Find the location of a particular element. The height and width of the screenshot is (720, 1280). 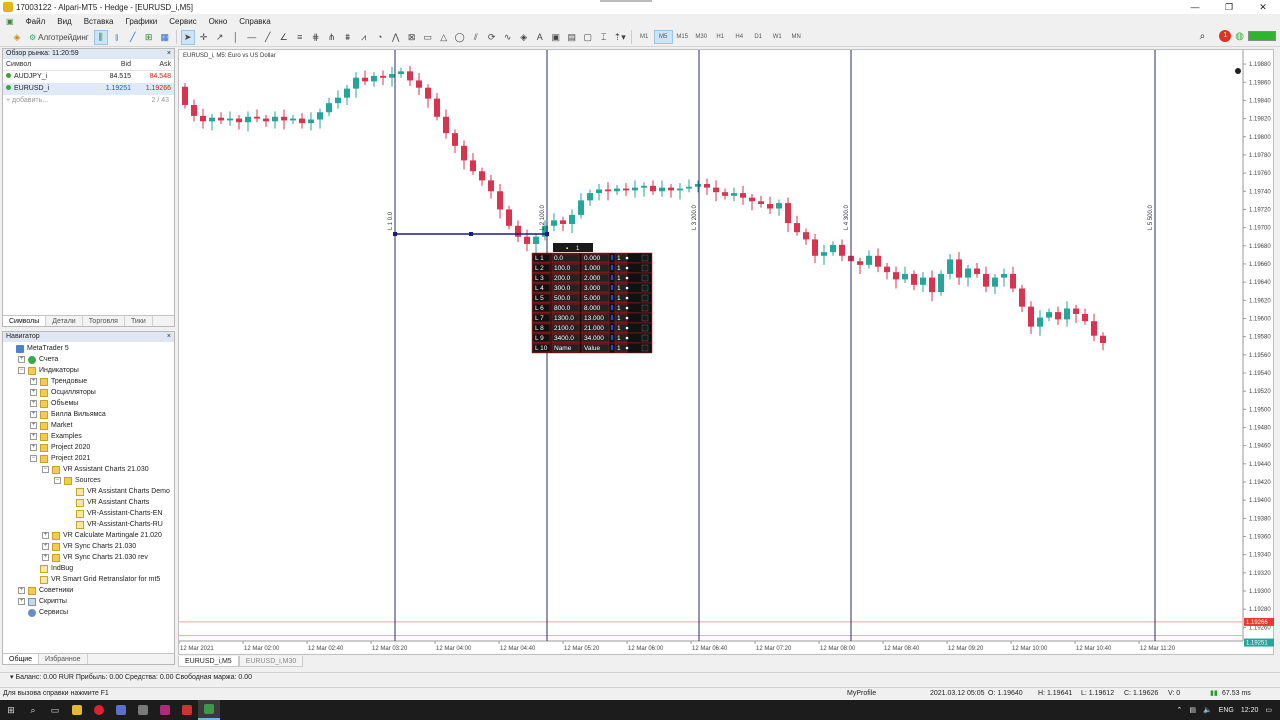

arrows-dropdown-icon: ⇡▾ is located at coordinates (620, 37).